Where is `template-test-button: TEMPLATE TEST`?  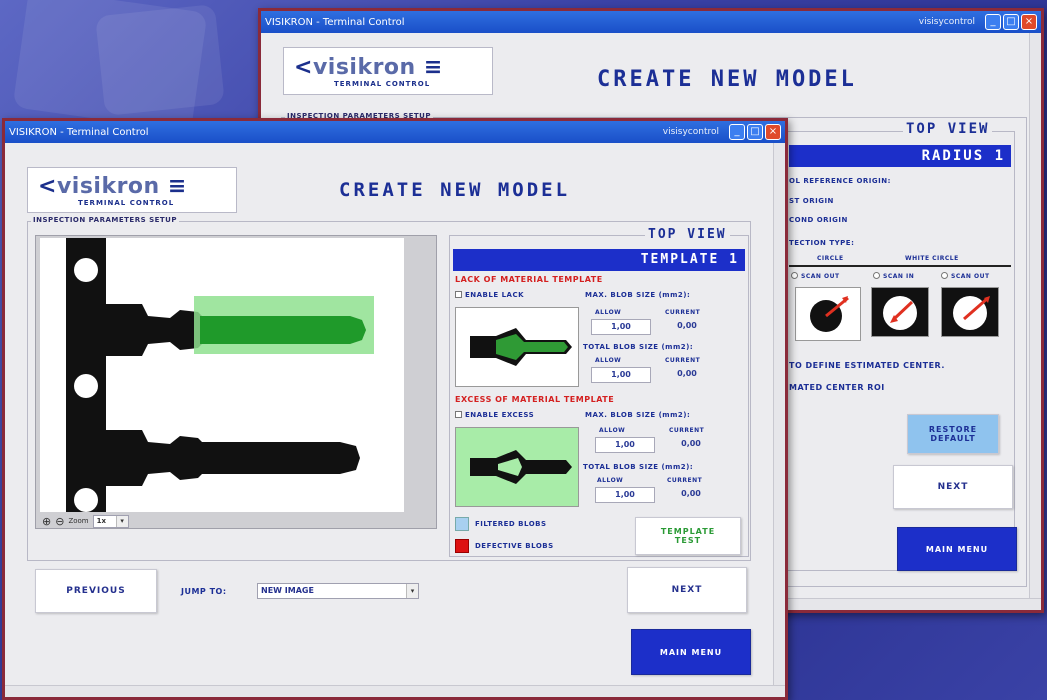
template-test-button: TEMPLATE TEST is located at coordinates (688, 536).